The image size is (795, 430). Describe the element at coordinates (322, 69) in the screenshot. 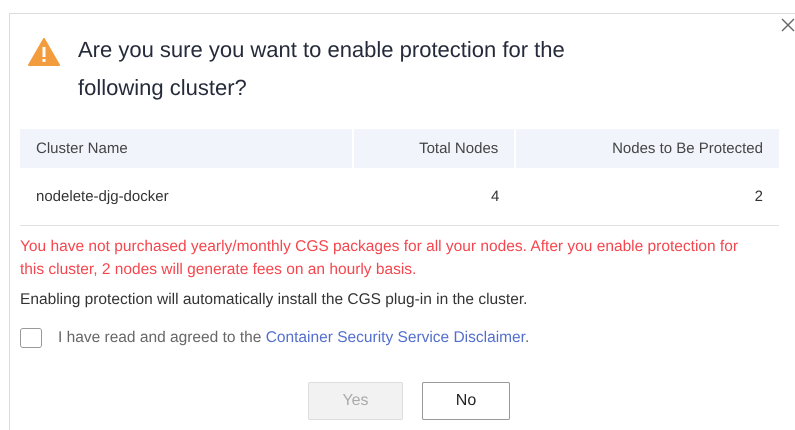

I see `dialog-title: Are you sure you want to enable protection for the following cluster?` at that location.